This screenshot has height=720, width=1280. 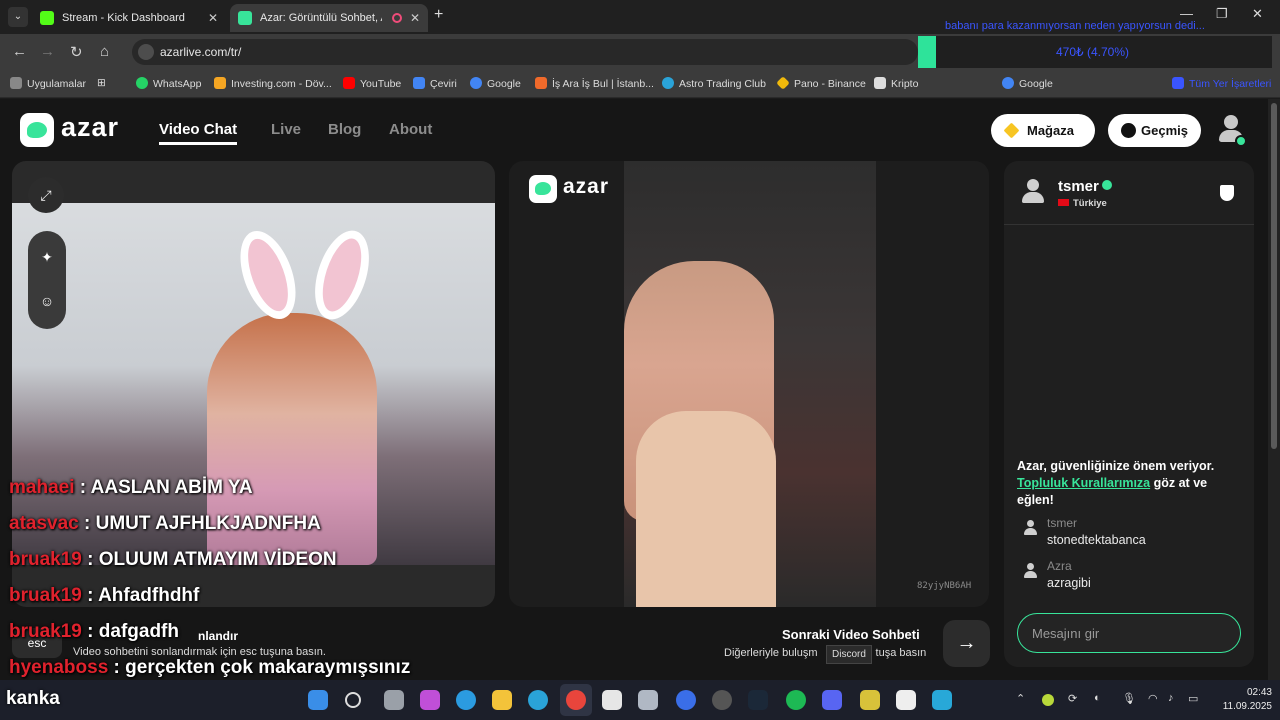 What do you see at coordinates (1274, 276) in the screenshot?
I see `scrollbar-thumb` at bounding box center [1274, 276].